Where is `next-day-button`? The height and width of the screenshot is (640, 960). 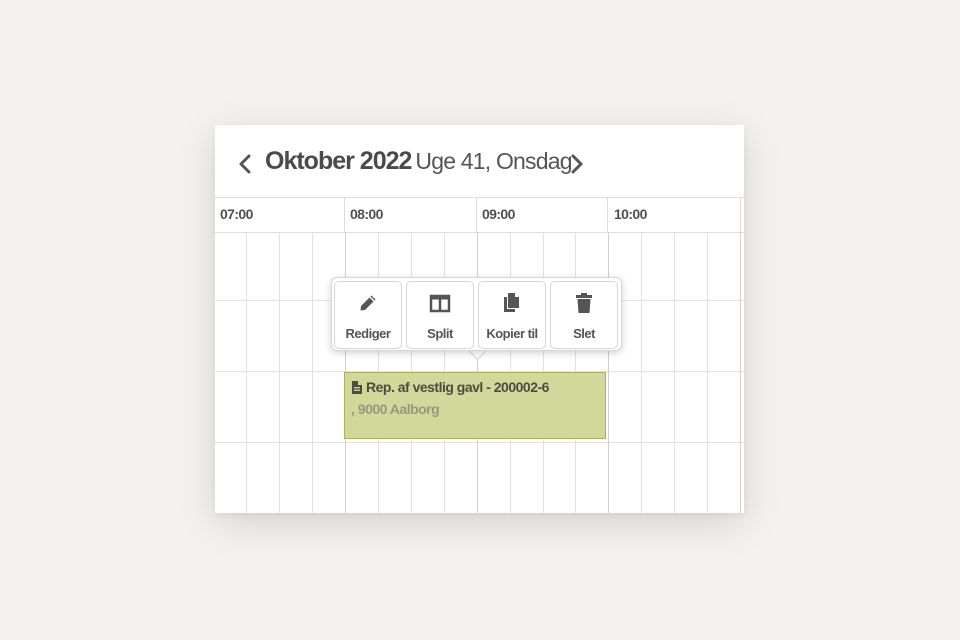
next-day-button is located at coordinates (577, 164).